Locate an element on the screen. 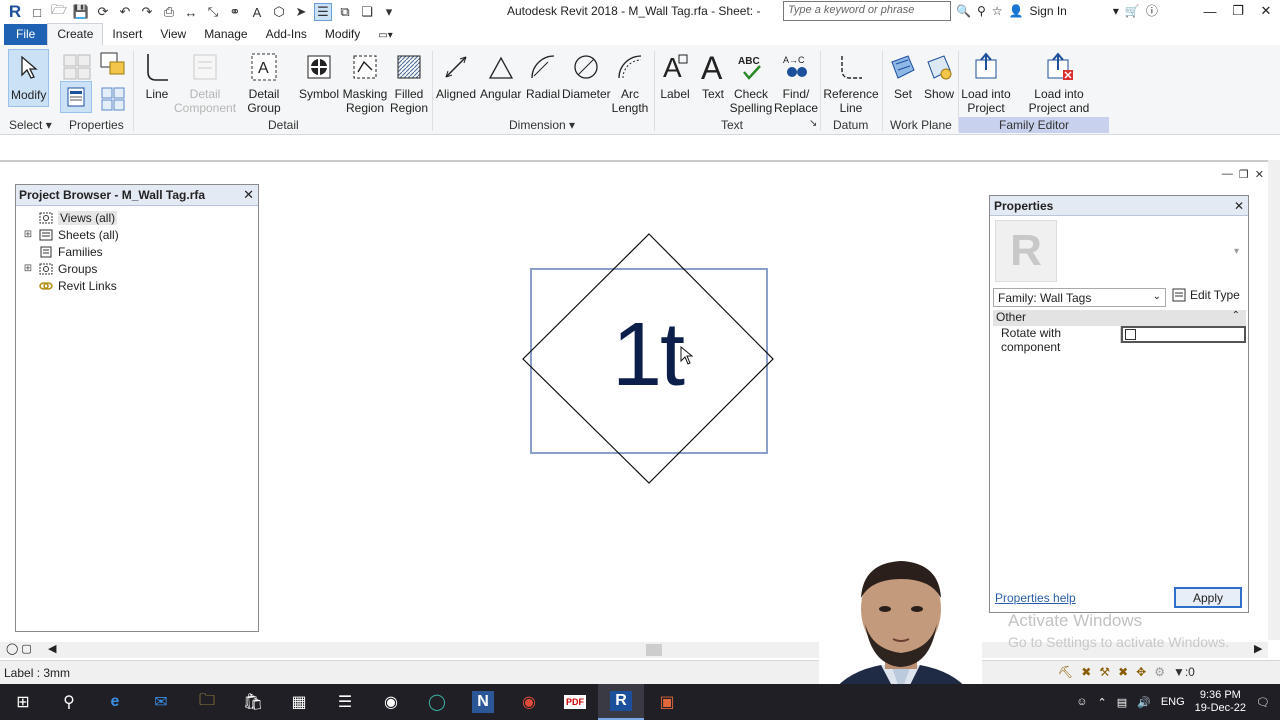 This screenshot has height=720, width=1280. file-explorer-icon: 🗀 is located at coordinates (207, 702).